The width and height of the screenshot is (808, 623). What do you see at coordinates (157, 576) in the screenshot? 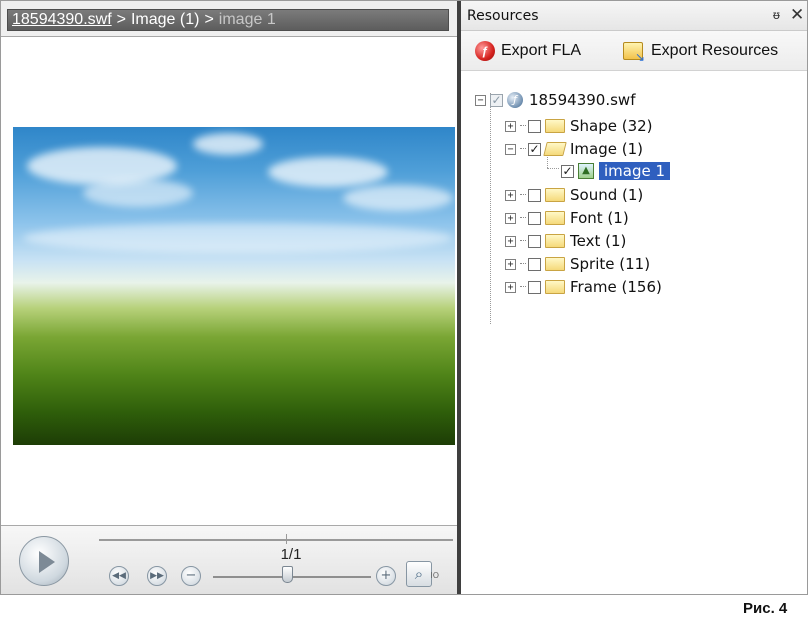
I see `next-frame-icon: ▶▶` at bounding box center [157, 576].